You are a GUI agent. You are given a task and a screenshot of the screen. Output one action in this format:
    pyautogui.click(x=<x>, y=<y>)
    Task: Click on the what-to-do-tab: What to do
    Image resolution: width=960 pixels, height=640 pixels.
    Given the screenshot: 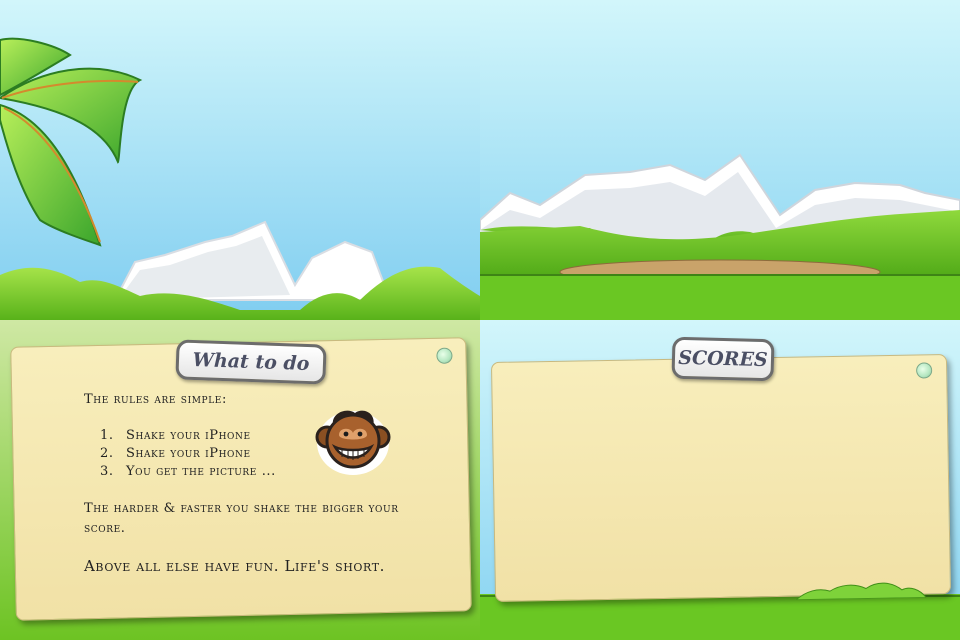 What is the action you would take?
    pyautogui.click(x=251, y=362)
    